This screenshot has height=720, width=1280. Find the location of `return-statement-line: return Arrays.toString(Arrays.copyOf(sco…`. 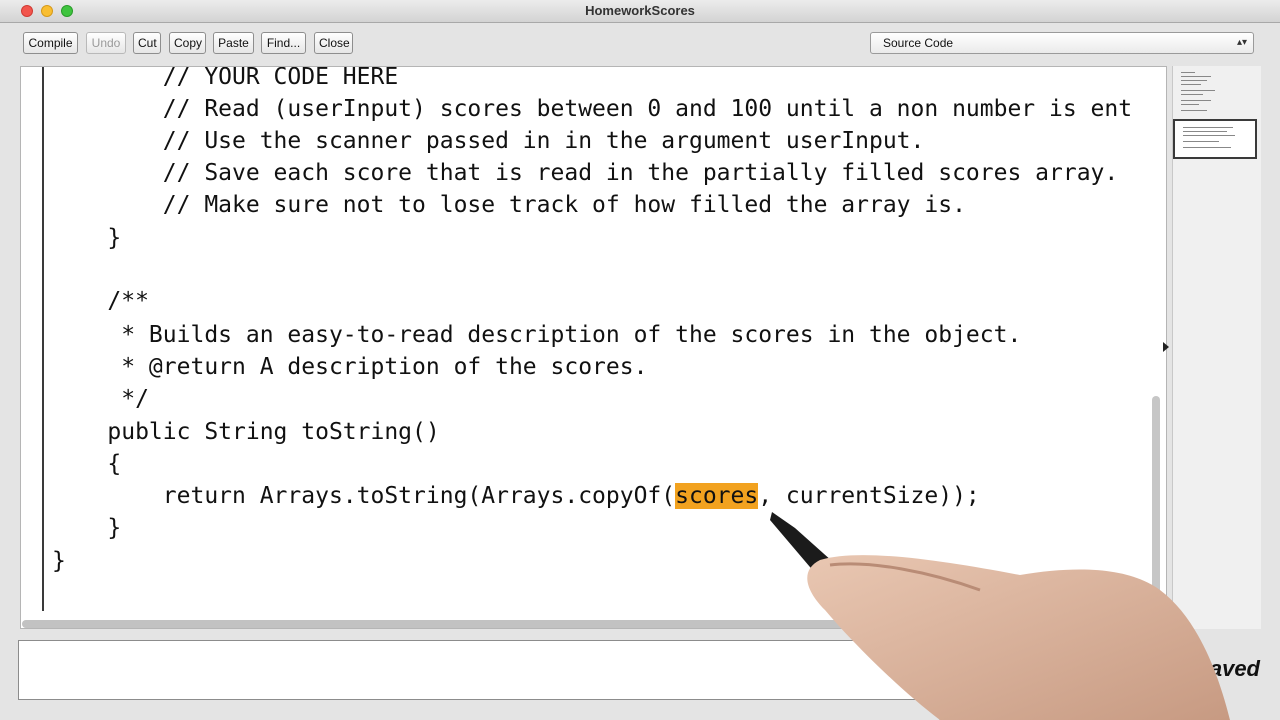

return-statement-line: return Arrays.toString(Arrays.copyOf(sco… is located at coordinates (516, 496).